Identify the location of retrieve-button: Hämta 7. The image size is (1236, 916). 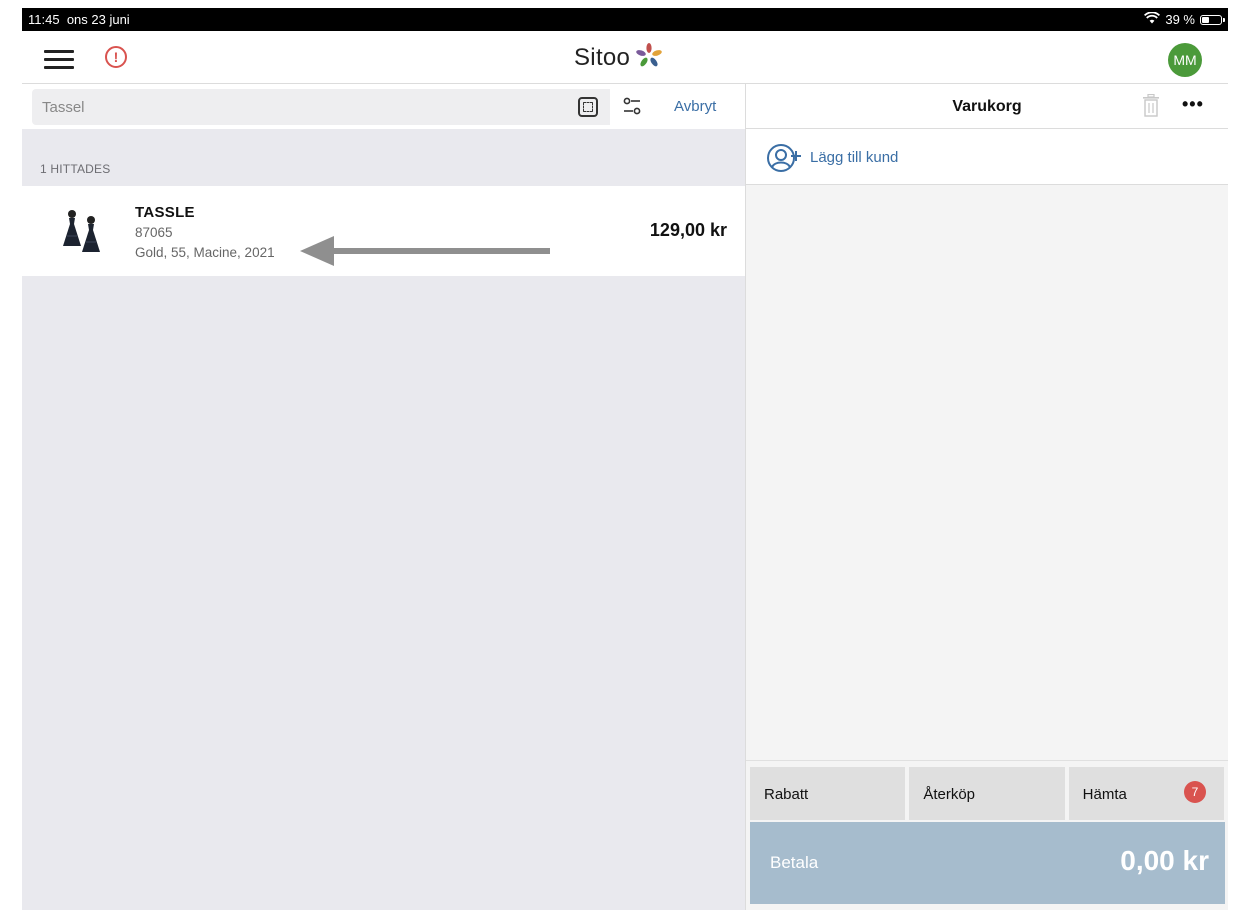
(1146, 793).